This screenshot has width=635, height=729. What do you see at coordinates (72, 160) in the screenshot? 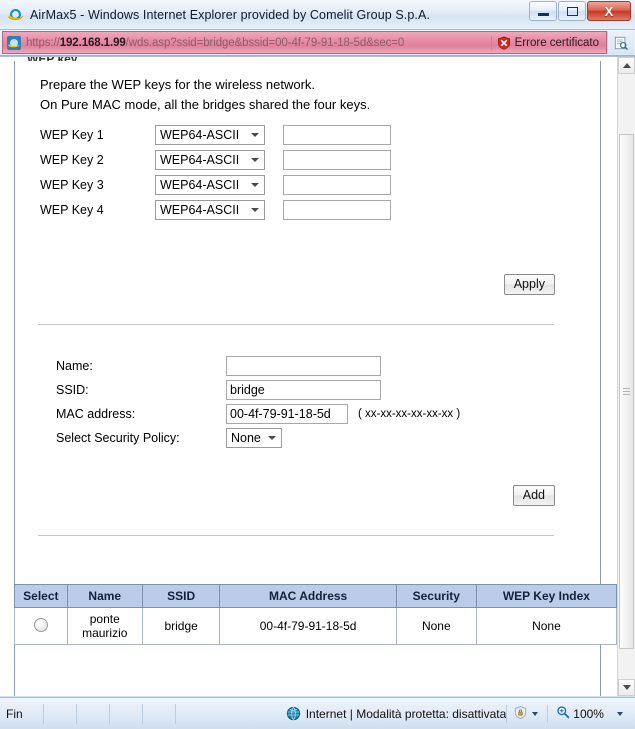
I see `wep-key-2-label: WEP Key 2` at bounding box center [72, 160].